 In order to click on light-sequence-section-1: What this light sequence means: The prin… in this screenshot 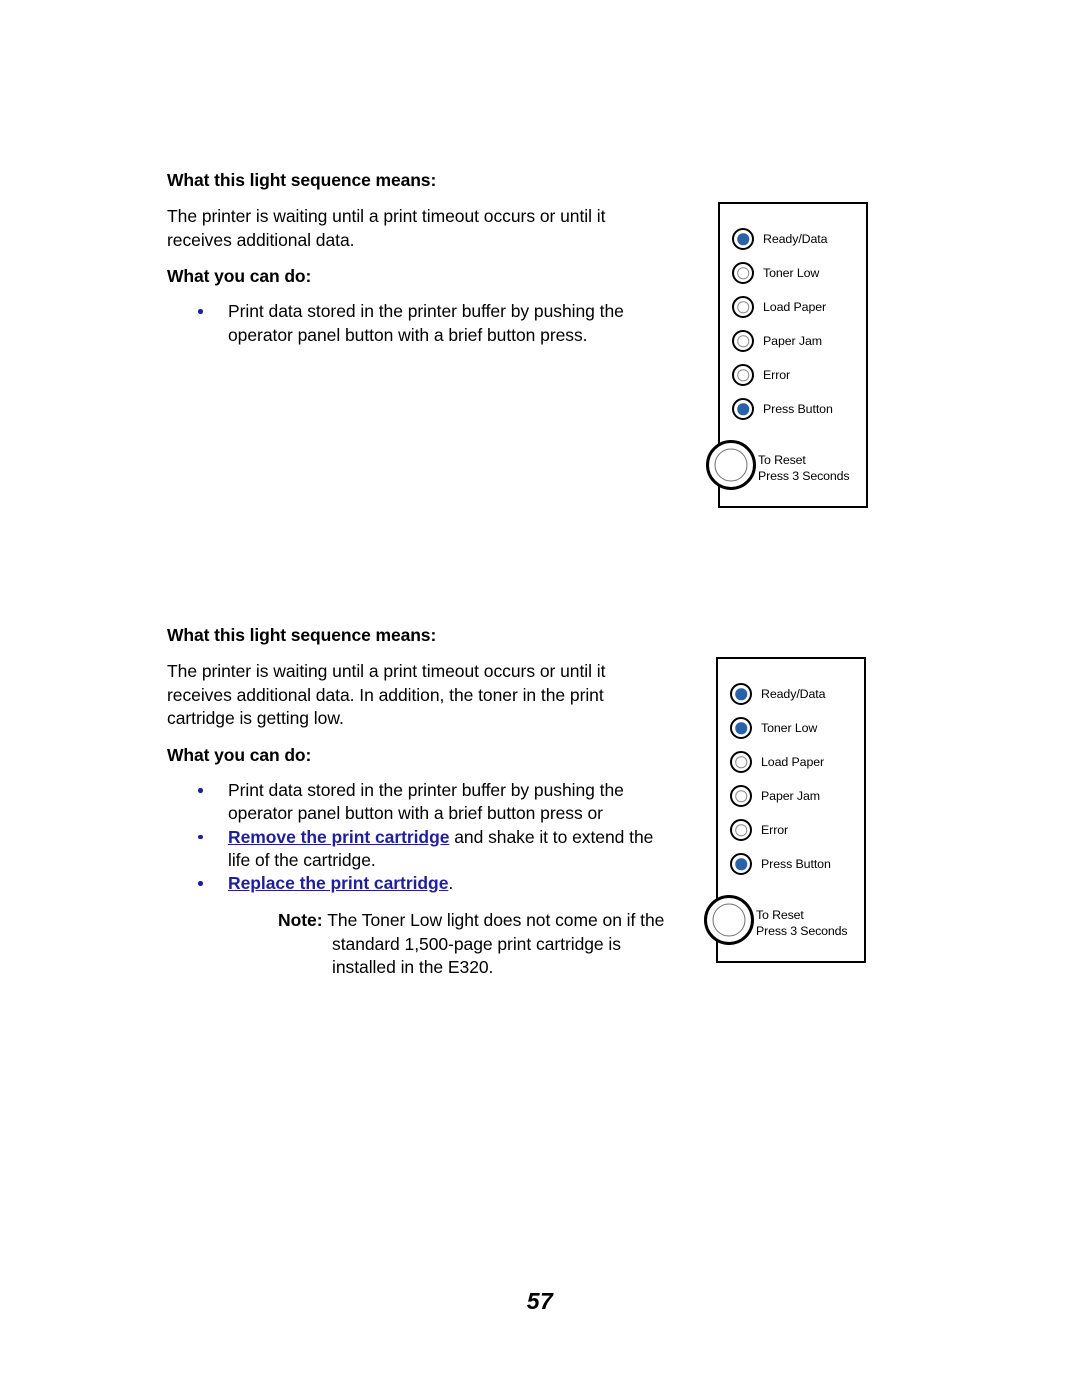, I will do `click(417, 258)`.